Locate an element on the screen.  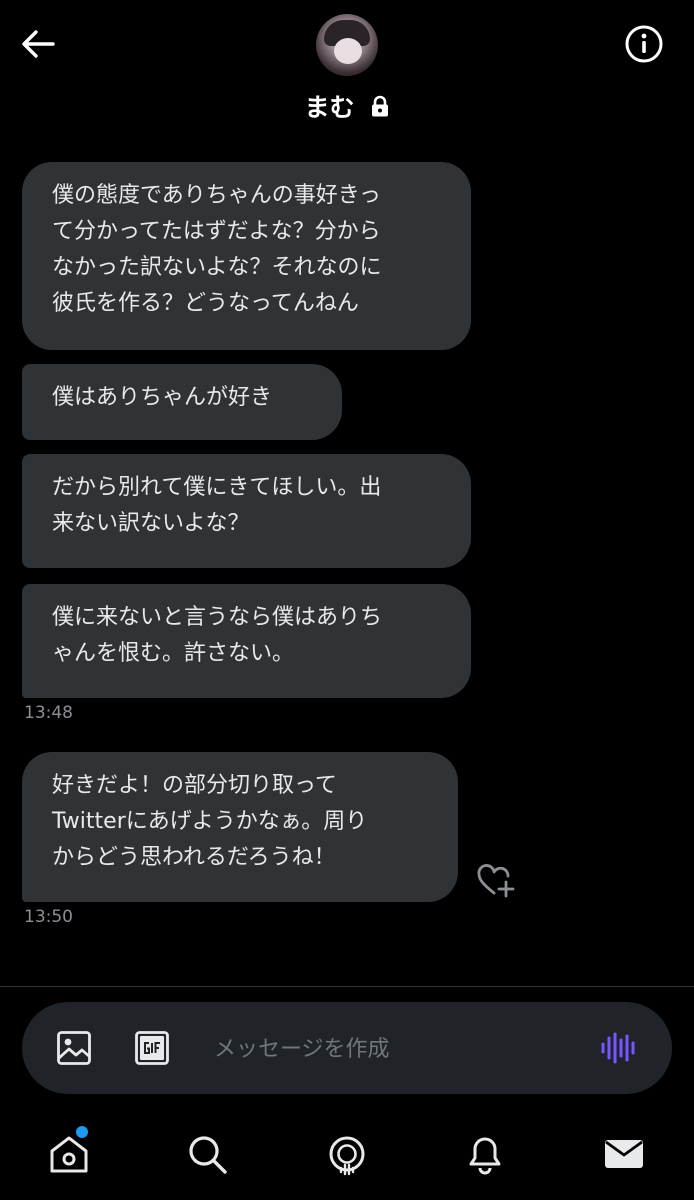
heart-plus-icon is located at coordinates (496, 881).